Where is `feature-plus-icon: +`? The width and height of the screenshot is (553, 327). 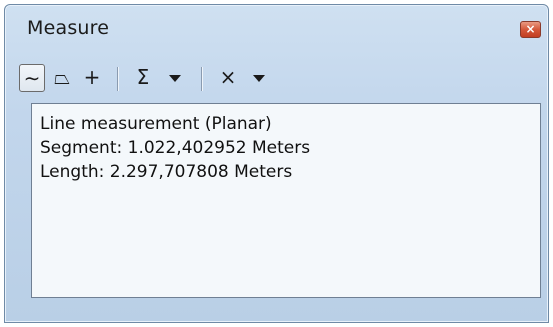
feature-plus-icon: + is located at coordinates (92, 77).